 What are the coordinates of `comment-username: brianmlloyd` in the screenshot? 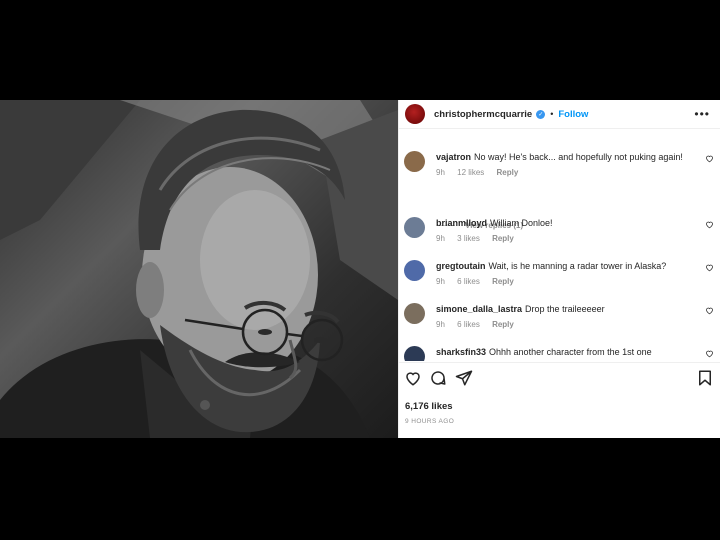 It's located at (461, 223).